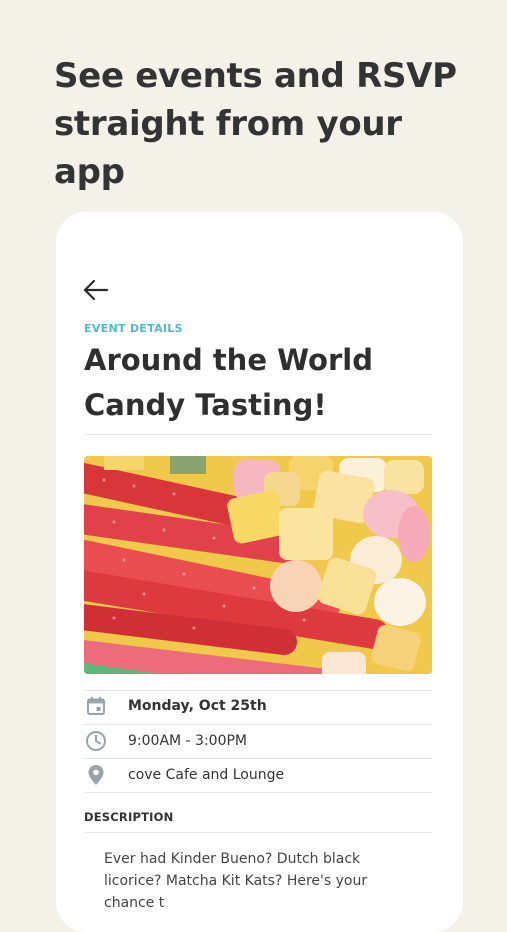  What do you see at coordinates (96, 290) in the screenshot?
I see `arrow-left-icon` at bounding box center [96, 290].